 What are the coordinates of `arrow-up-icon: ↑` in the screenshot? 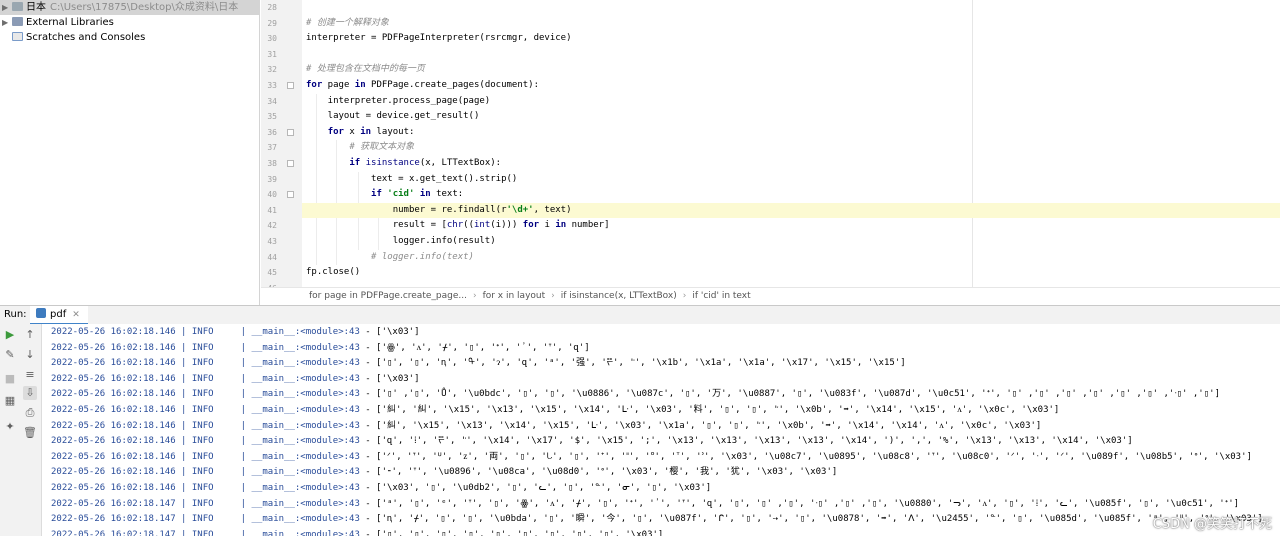 It's located at (30, 335).